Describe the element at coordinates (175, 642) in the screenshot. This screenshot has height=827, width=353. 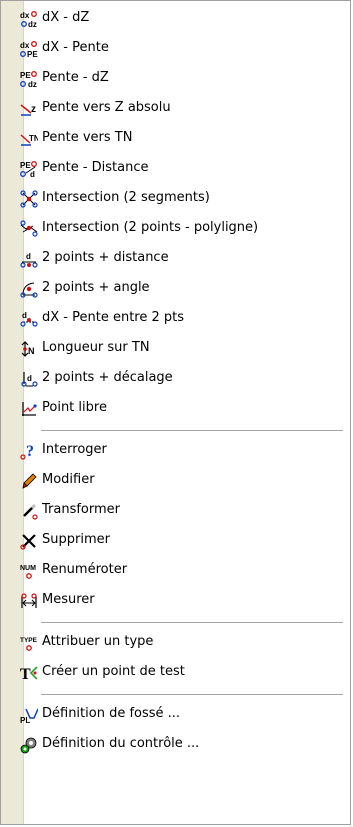
I see `menu-item-attribuer-un-type: TYPE Attribuer un type` at that location.